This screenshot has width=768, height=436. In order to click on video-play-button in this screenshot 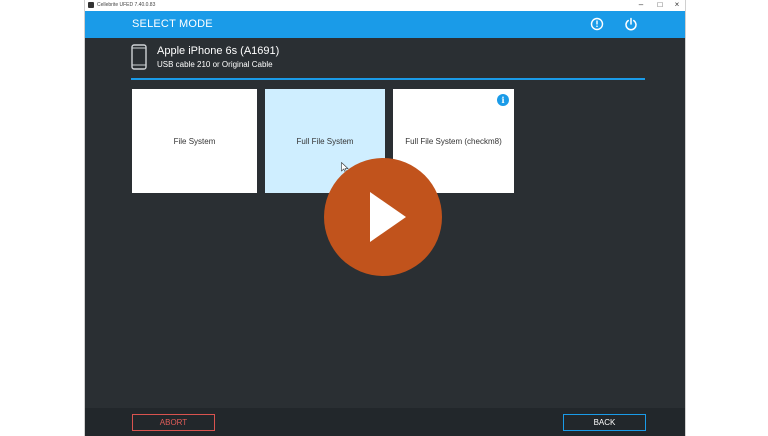, I will do `click(383, 217)`.